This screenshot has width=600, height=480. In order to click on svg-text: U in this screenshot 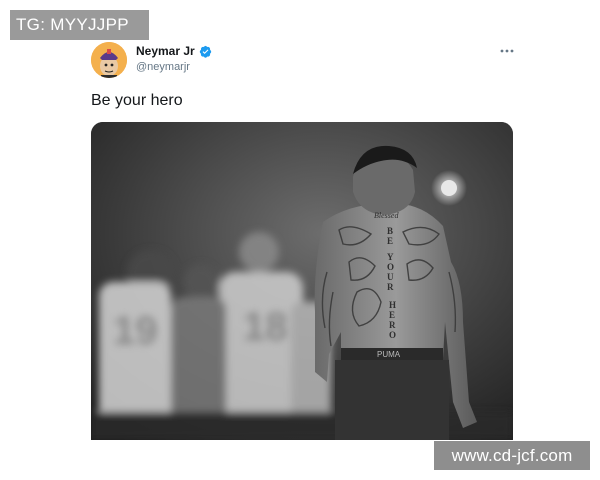, I will do `click(390, 277)`.